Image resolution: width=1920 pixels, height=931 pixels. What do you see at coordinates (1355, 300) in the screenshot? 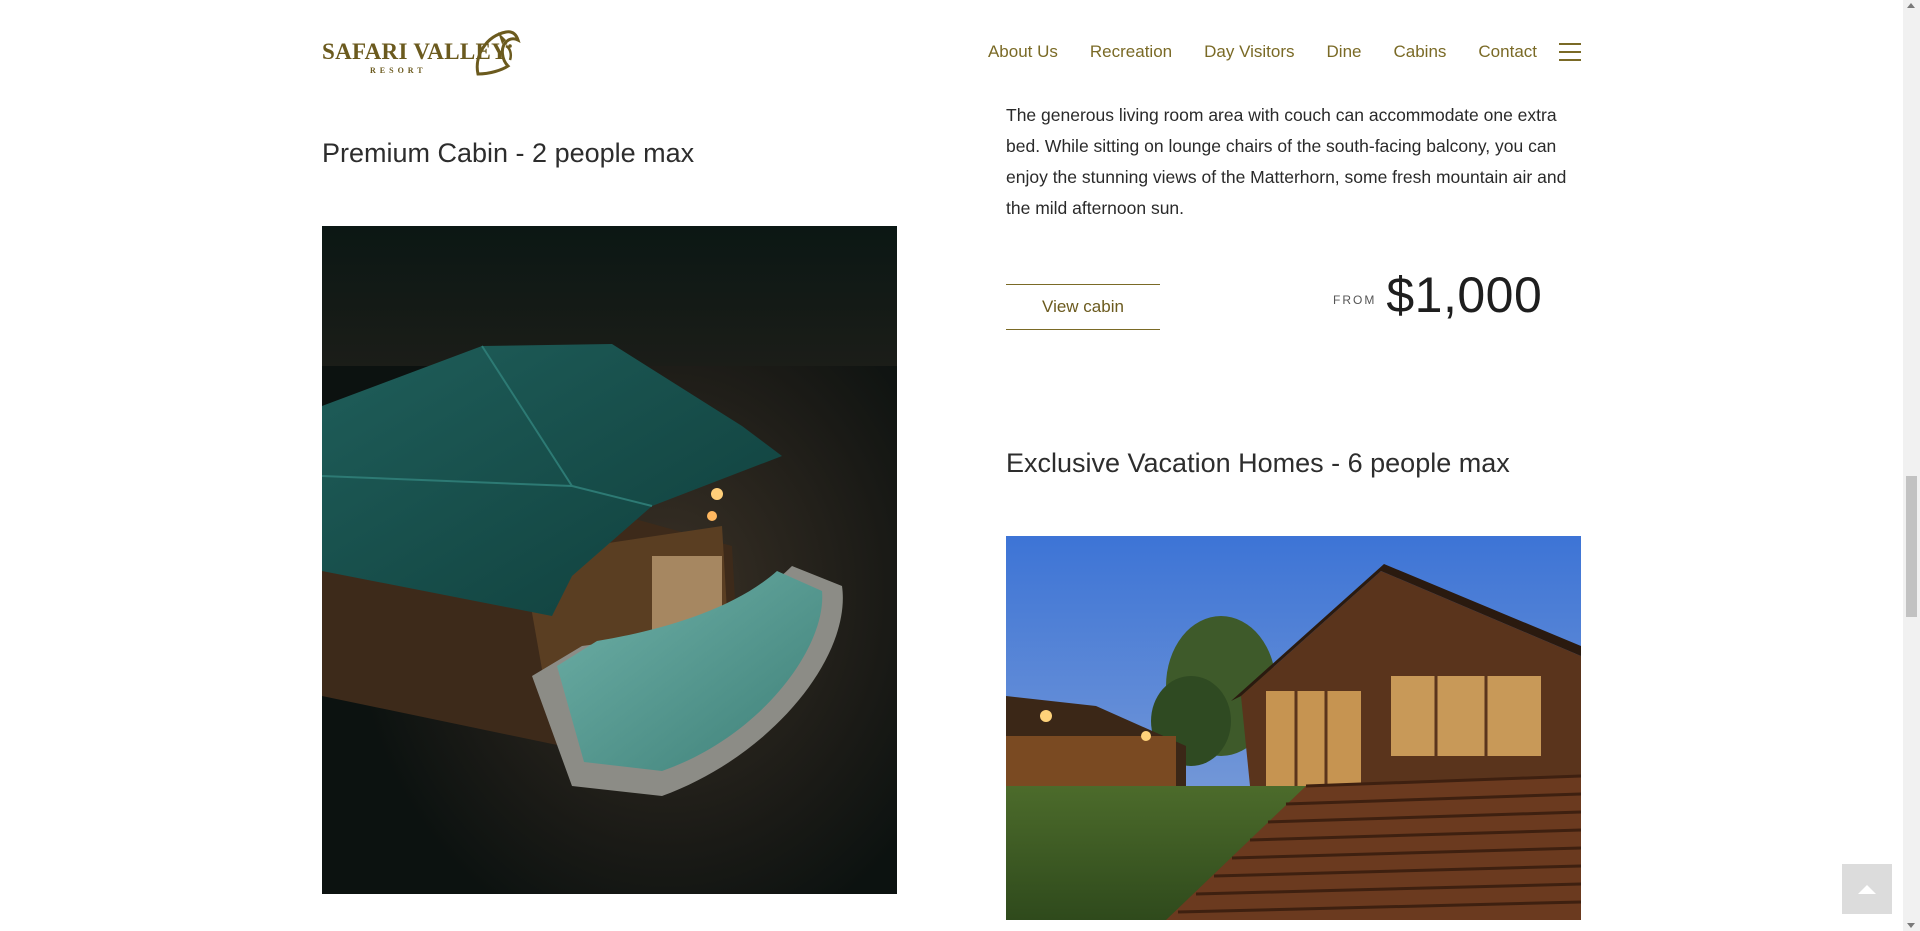
I see `price-prefix: FROM` at bounding box center [1355, 300].